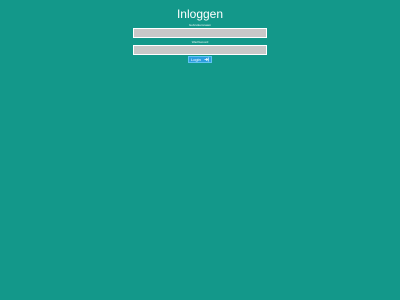 This screenshot has width=400, height=300. Describe the element at coordinates (200, 25) in the screenshot. I see `username-label: Gebruikersnaam` at that location.